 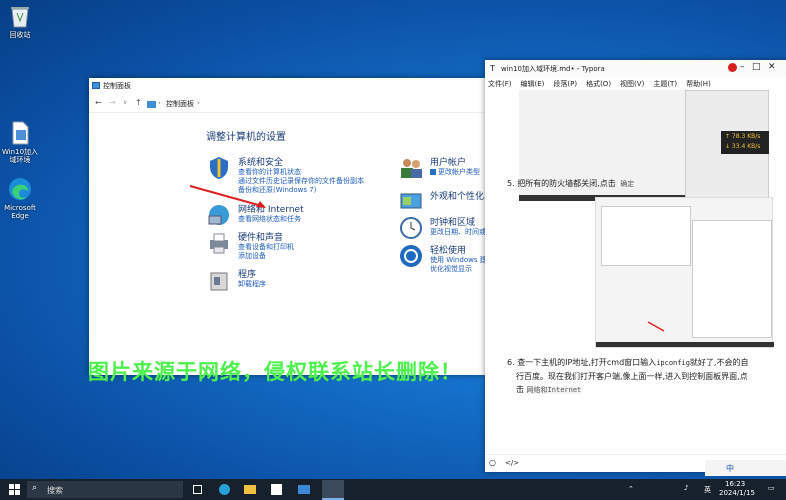 I want to click on typora-menu-bar: 文件(F) 编辑(E) 段落(P) 格式(O) 视图(V) 主题(T) 帮助(H), so click(x=604, y=84).